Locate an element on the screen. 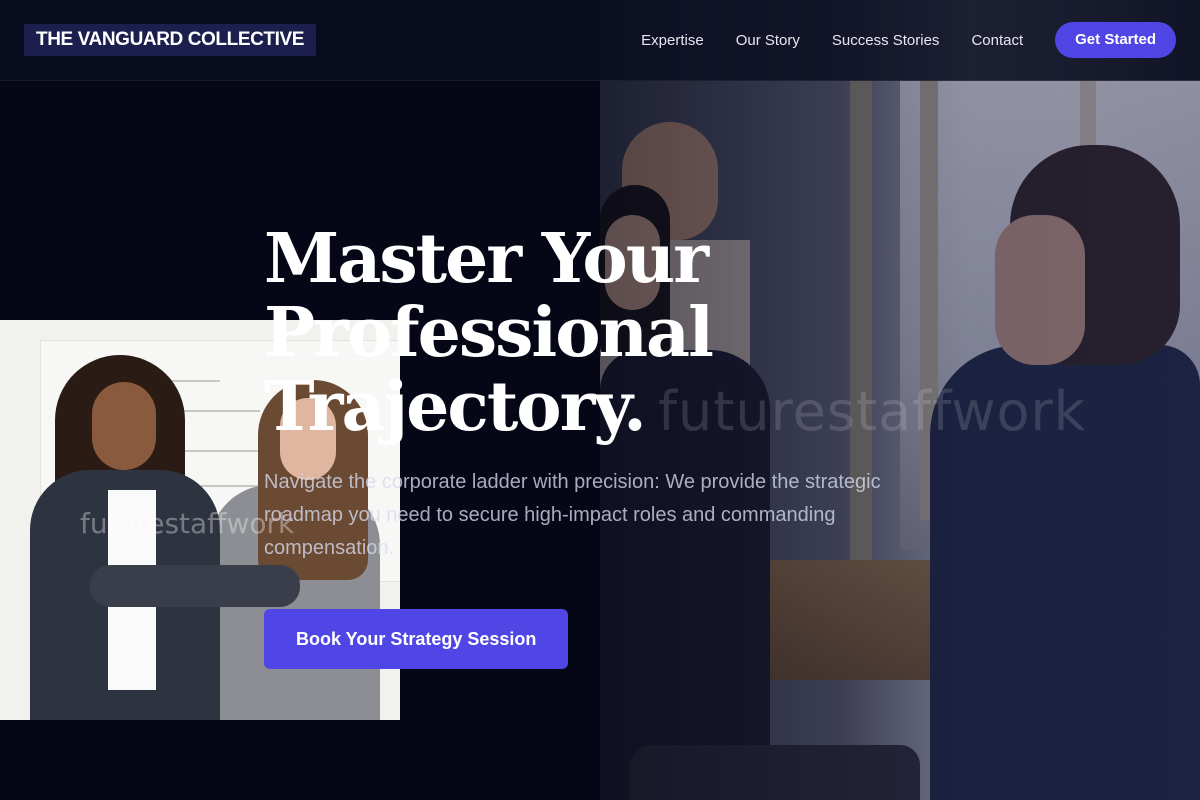 This screenshot has width=1200, height=800. nav-link-success-stories: Success Stories is located at coordinates (886, 40).